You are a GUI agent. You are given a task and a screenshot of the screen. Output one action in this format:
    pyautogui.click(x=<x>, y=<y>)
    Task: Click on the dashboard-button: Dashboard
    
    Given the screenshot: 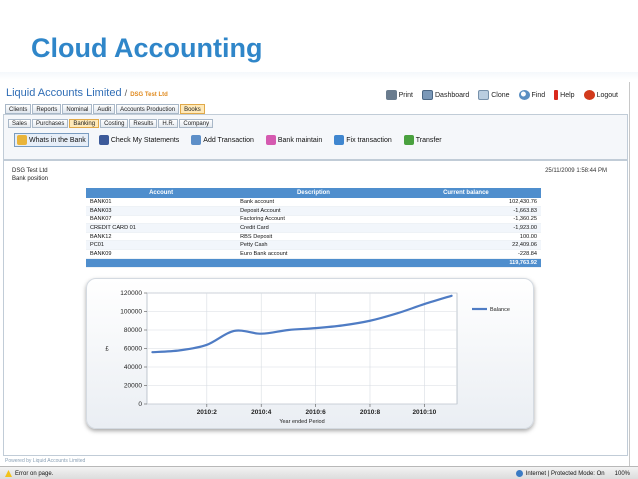 What is the action you would take?
    pyautogui.click(x=445, y=95)
    